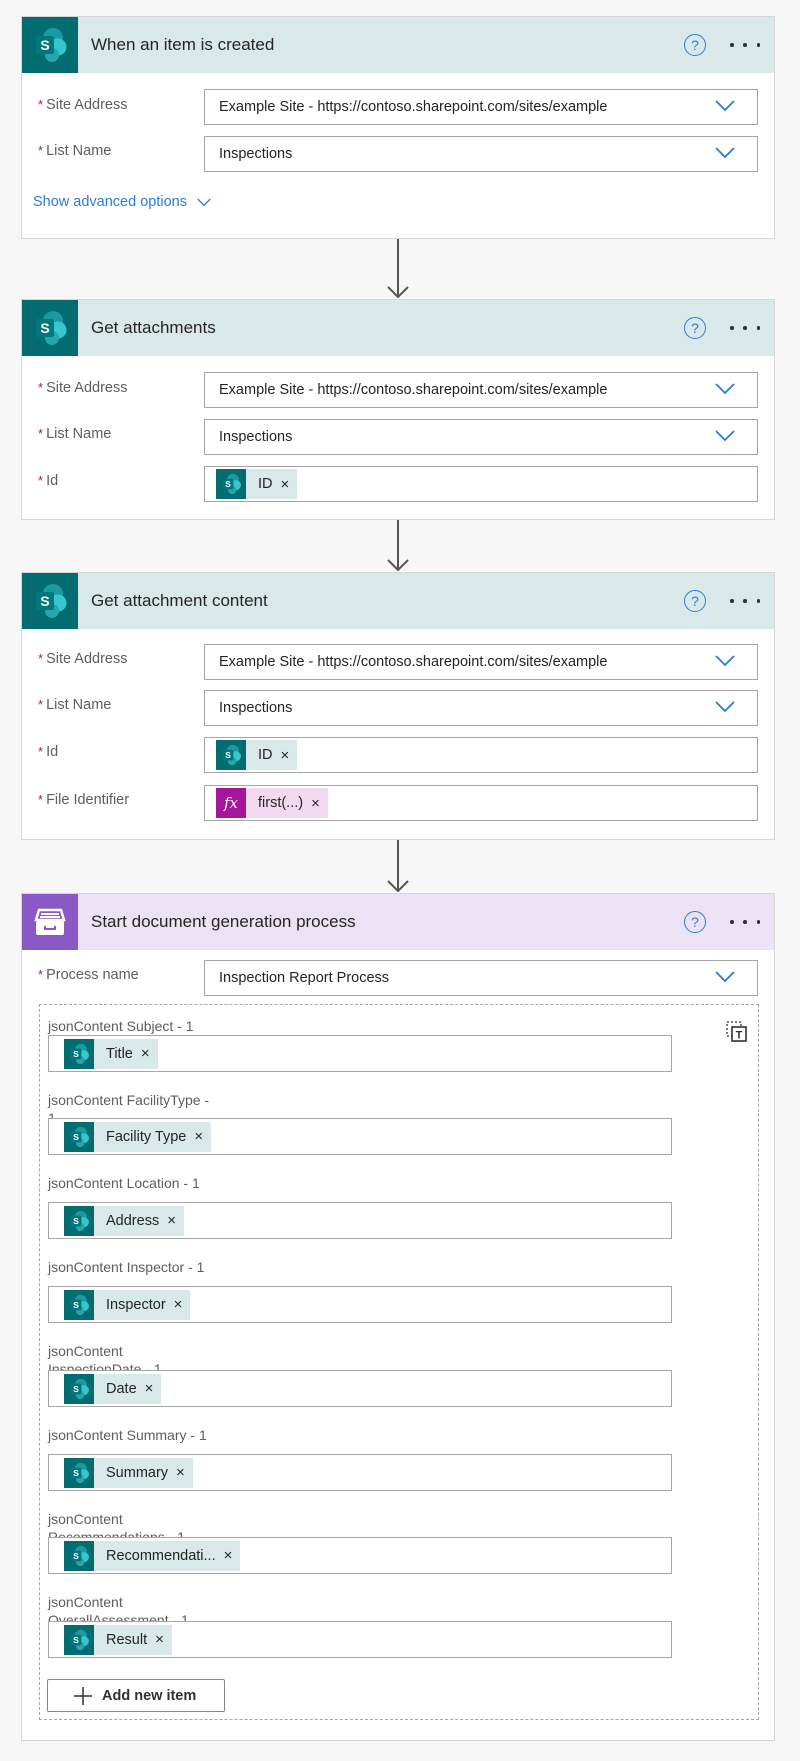 The width and height of the screenshot is (800, 1761). Describe the element at coordinates (398, 922) in the screenshot. I see `card-header: Start document generation process ?` at that location.